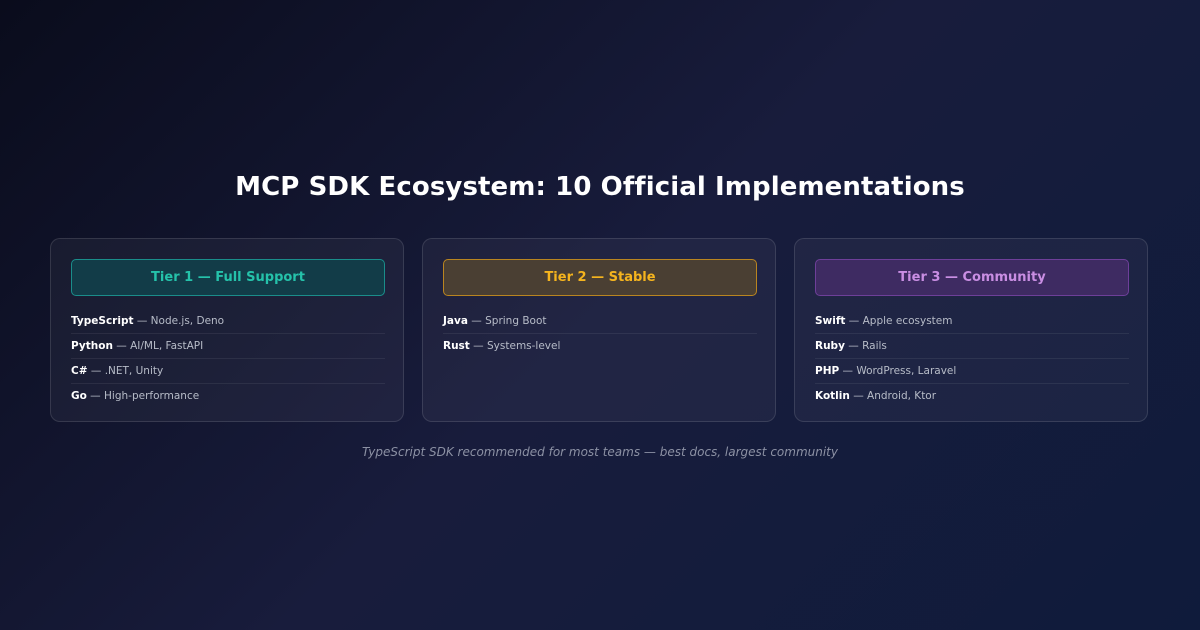 The height and width of the screenshot is (630, 1200). What do you see at coordinates (515, 346) in the screenshot?
I see `sdk-description: — Systems-level` at bounding box center [515, 346].